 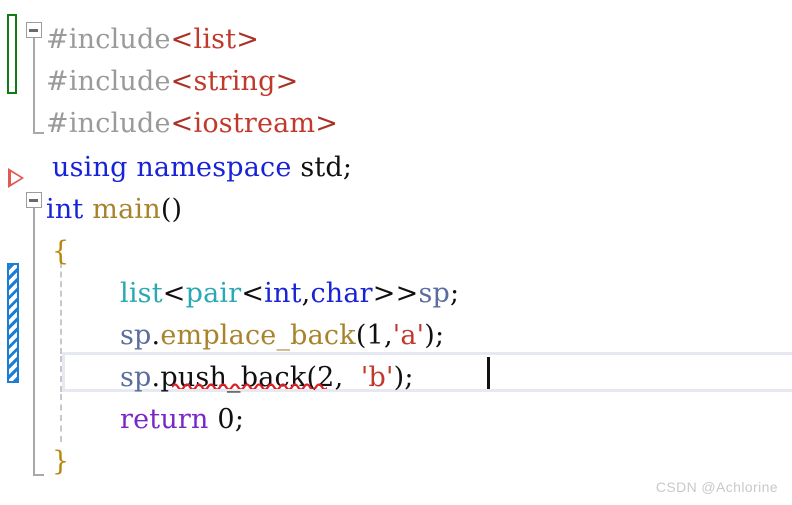 I want to click on code-token: main, so click(x=126, y=209).